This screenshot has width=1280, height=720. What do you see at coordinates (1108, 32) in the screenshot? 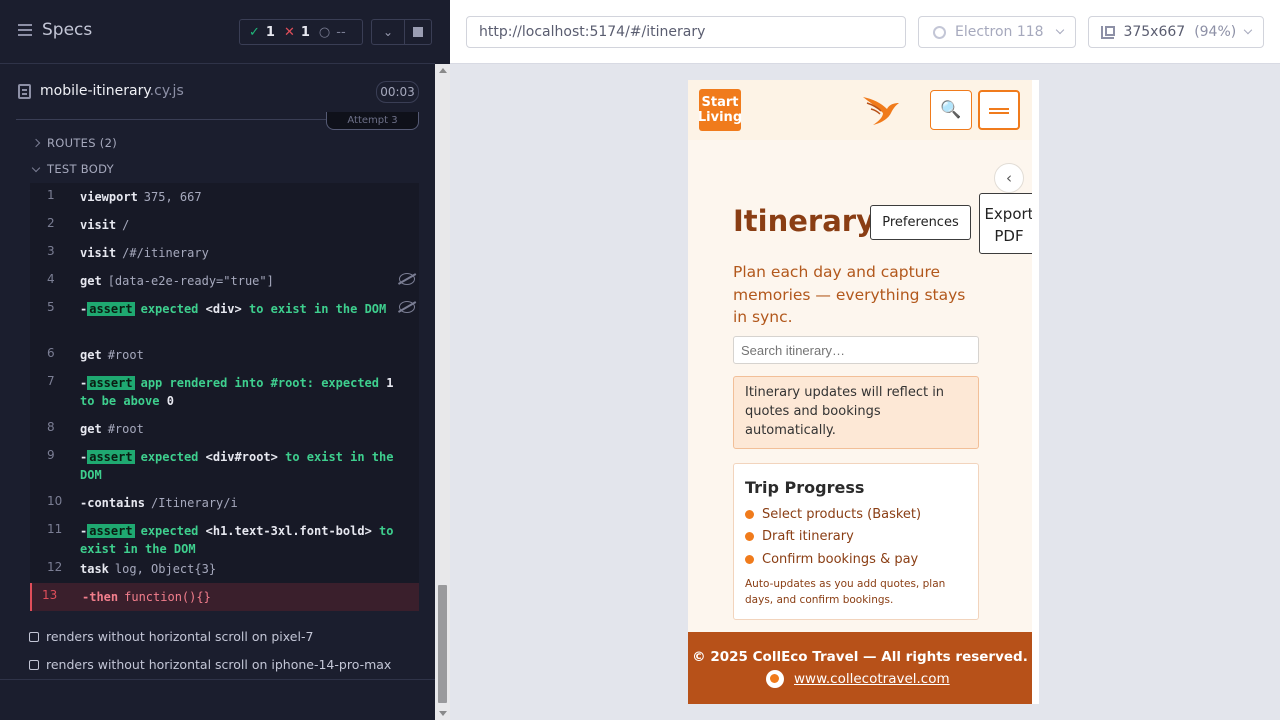
I see `ruler-icon` at bounding box center [1108, 32].